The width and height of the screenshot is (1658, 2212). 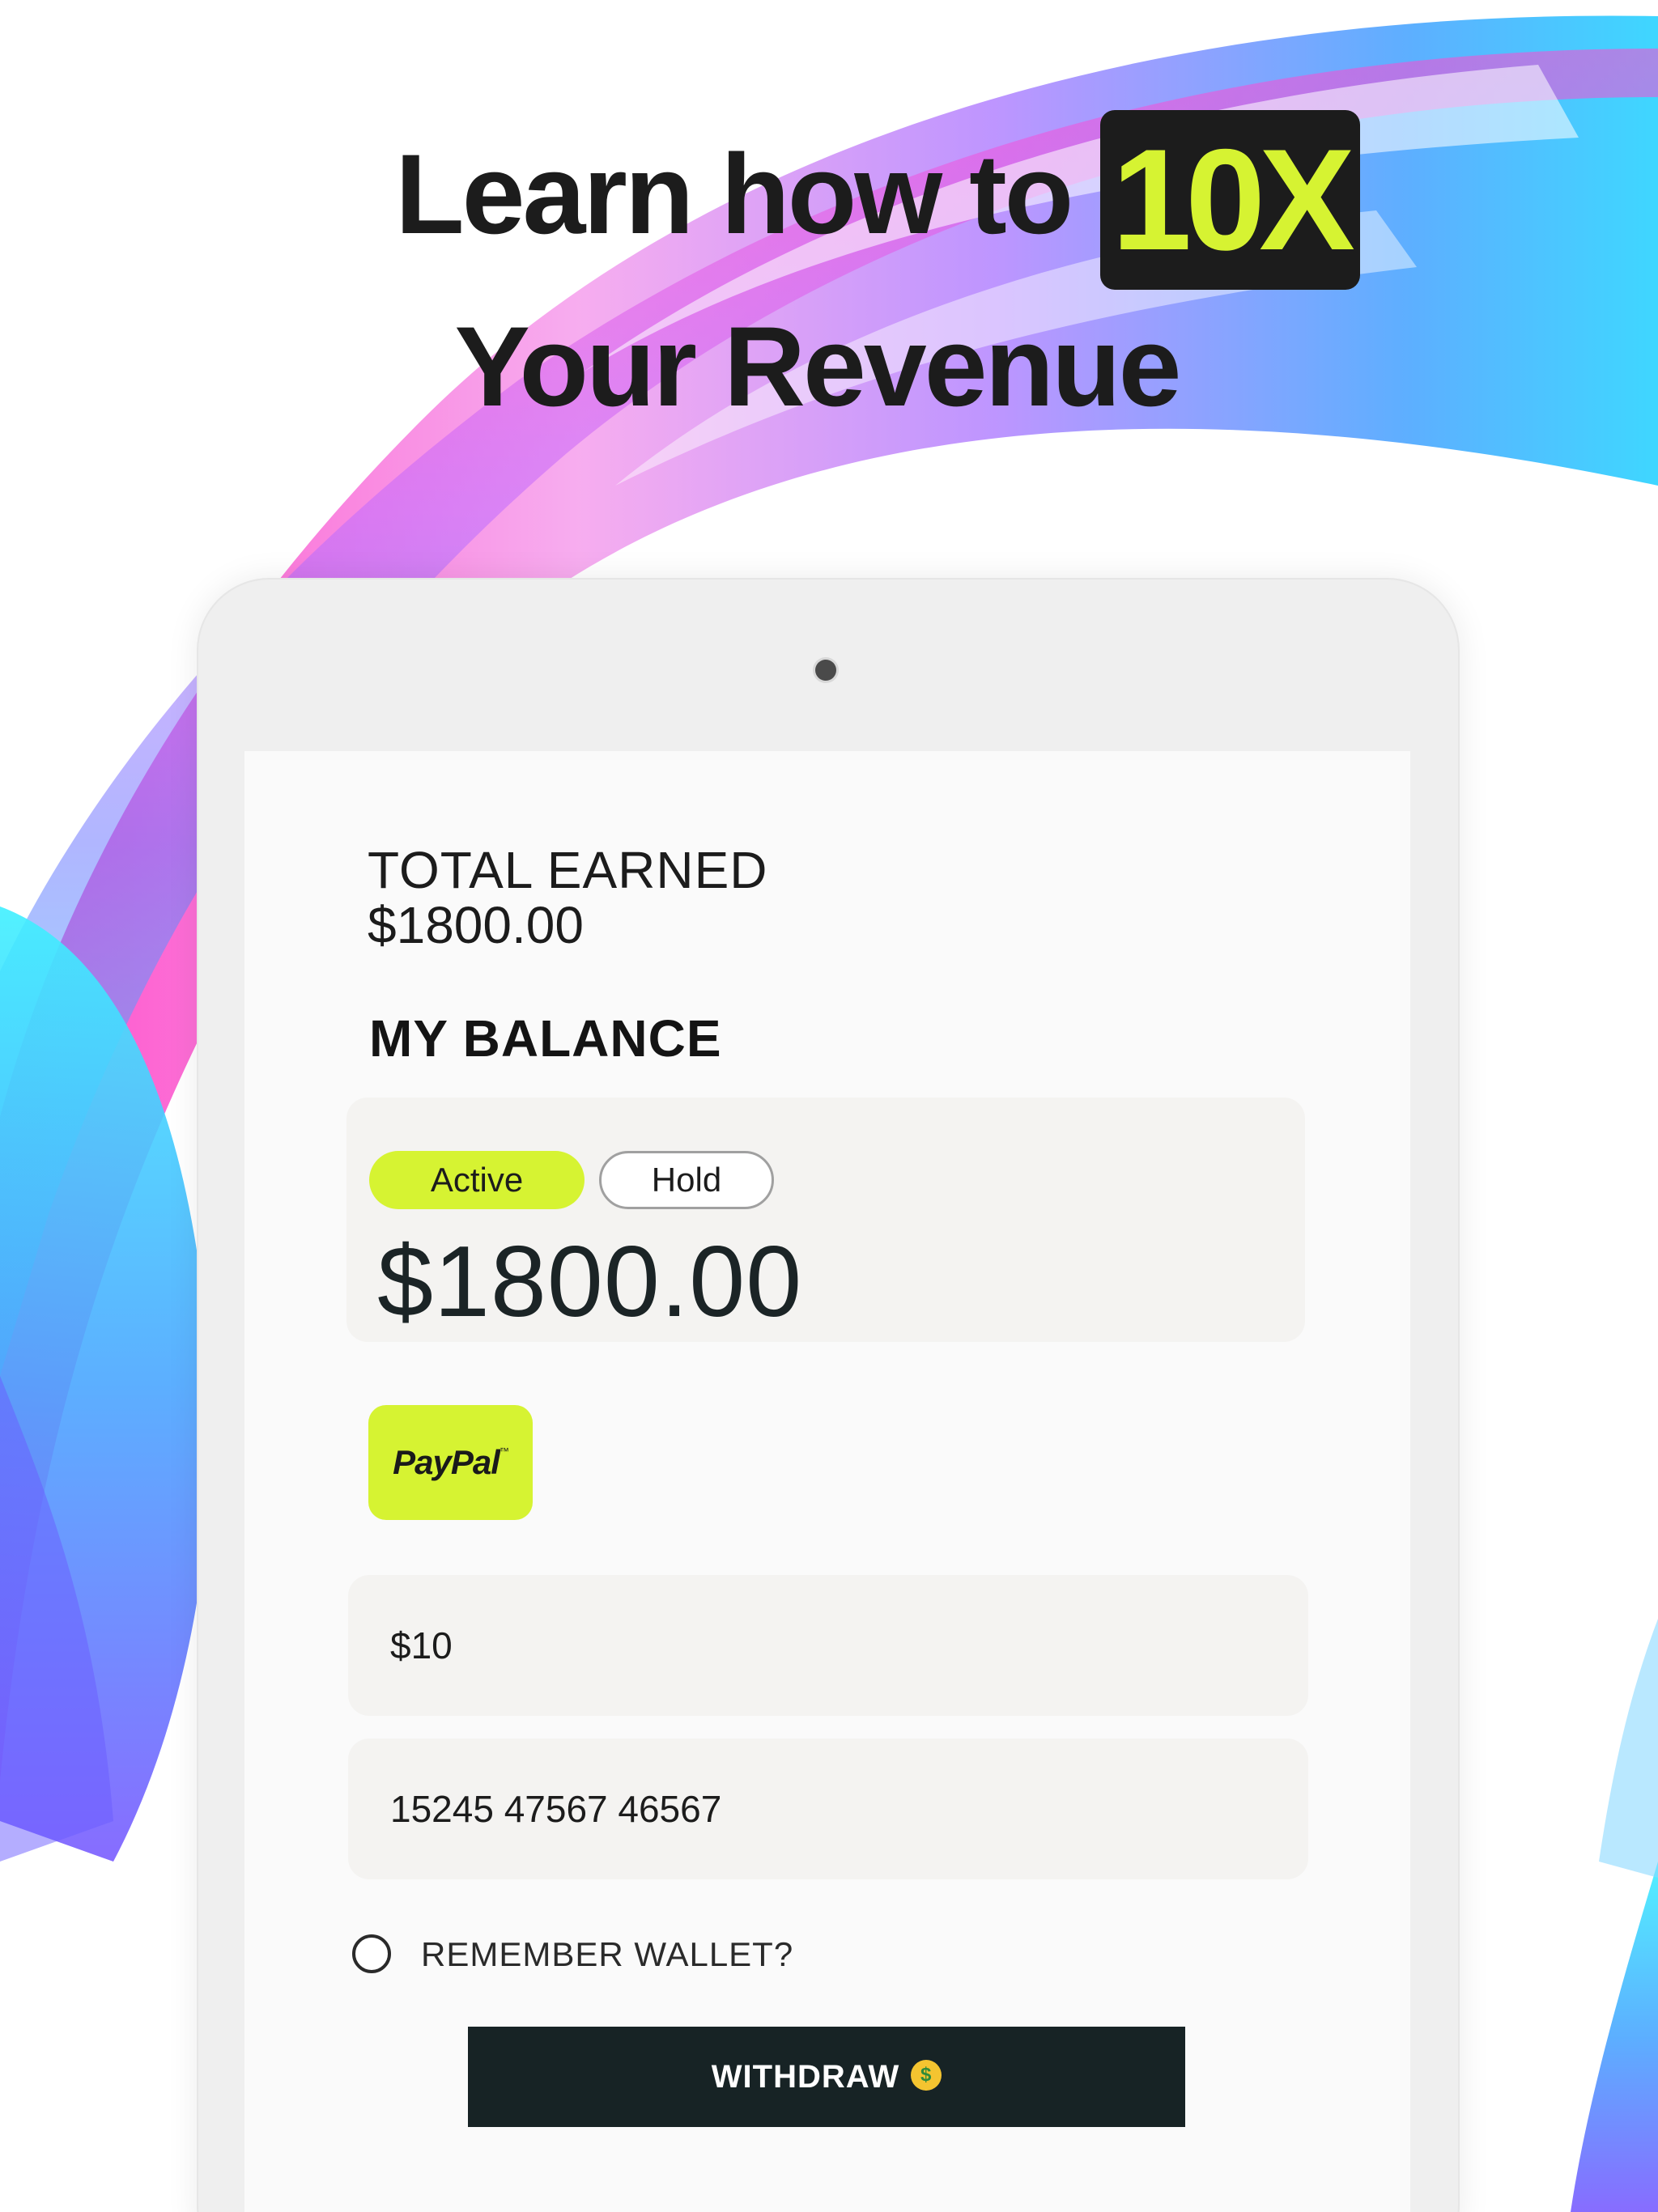 What do you see at coordinates (504, 1451) in the screenshot?
I see `paypal-trademark: ™` at bounding box center [504, 1451].